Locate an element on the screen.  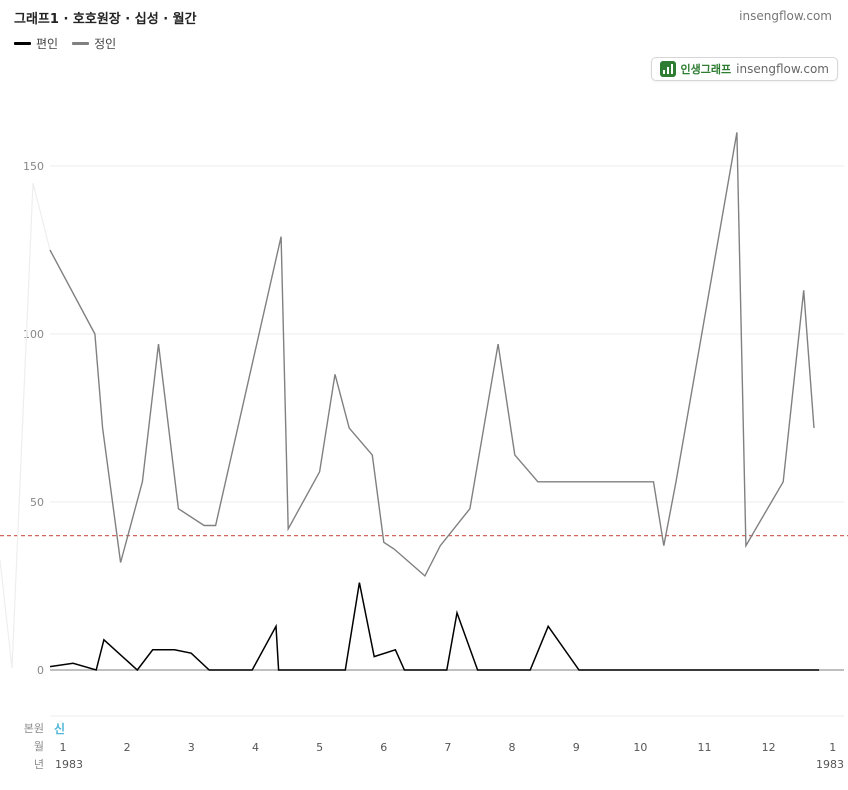
month-tick-label: 4 is located at coordinates (255, 747).